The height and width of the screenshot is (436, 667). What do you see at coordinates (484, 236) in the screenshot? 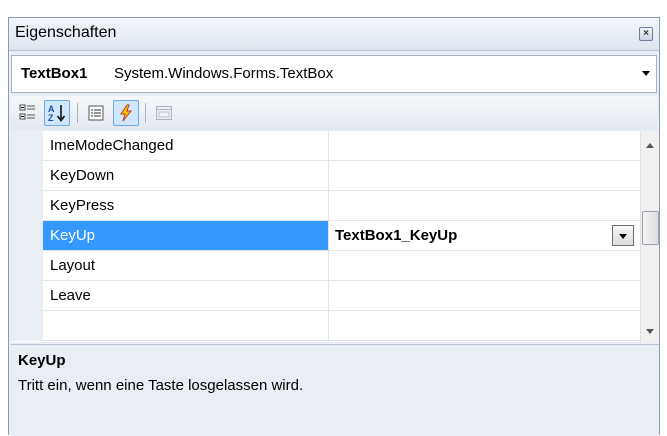
I see `event-value: TextBox1_KeyUp` at bounding box center [484, 236].